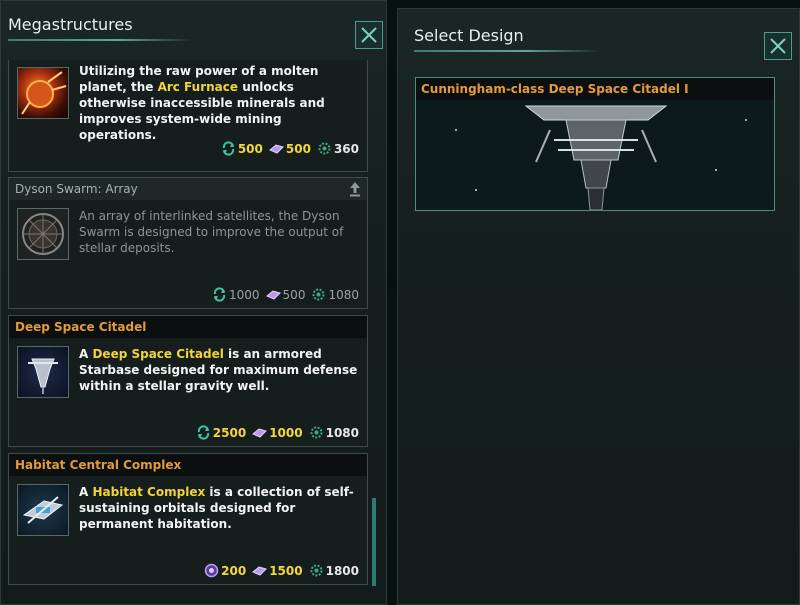  I want to click on citadel-design-image, so click(595, 155).